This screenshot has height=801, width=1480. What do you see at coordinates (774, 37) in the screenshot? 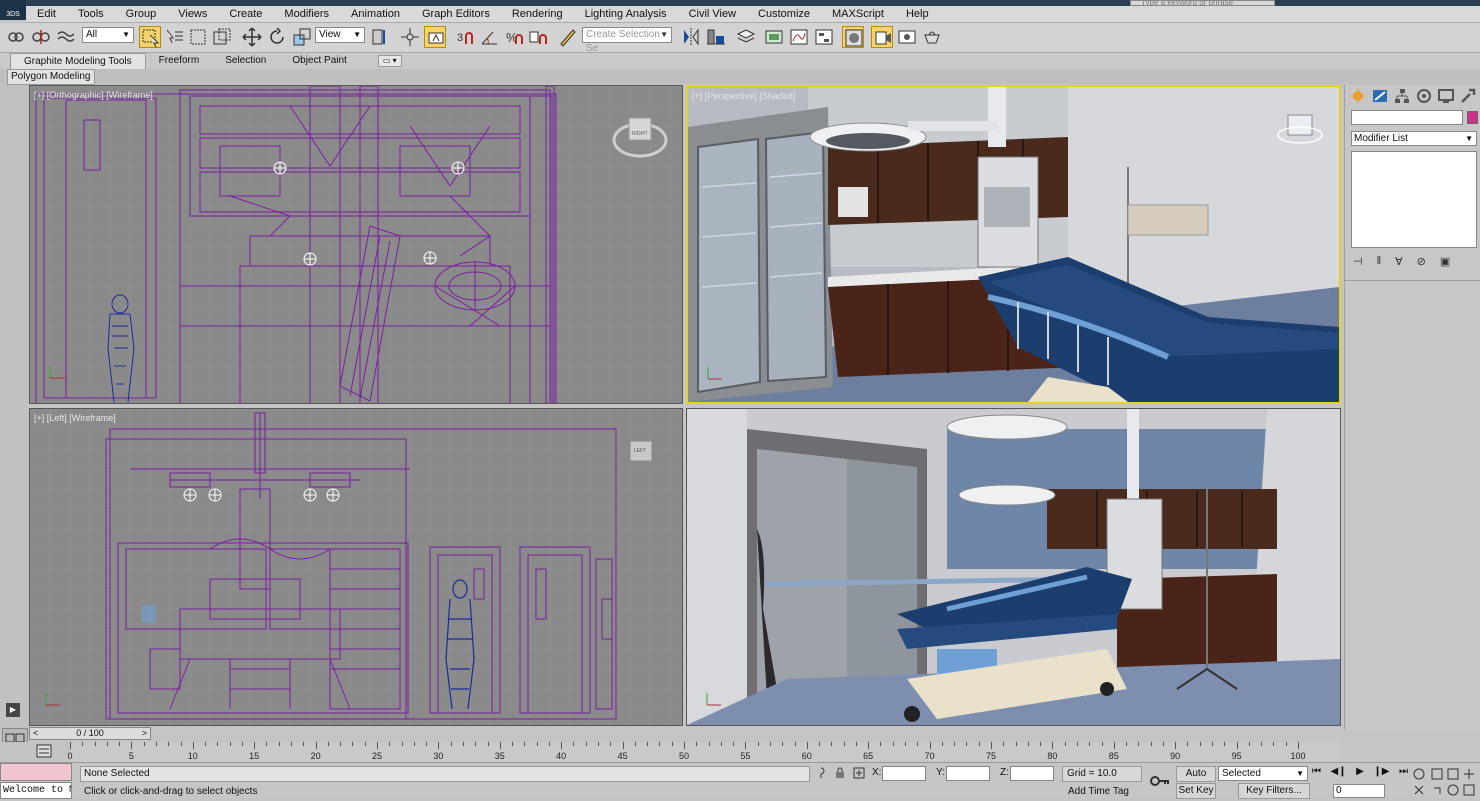
I see `graphite-toggle-icon` at bounding box center [774, 37].